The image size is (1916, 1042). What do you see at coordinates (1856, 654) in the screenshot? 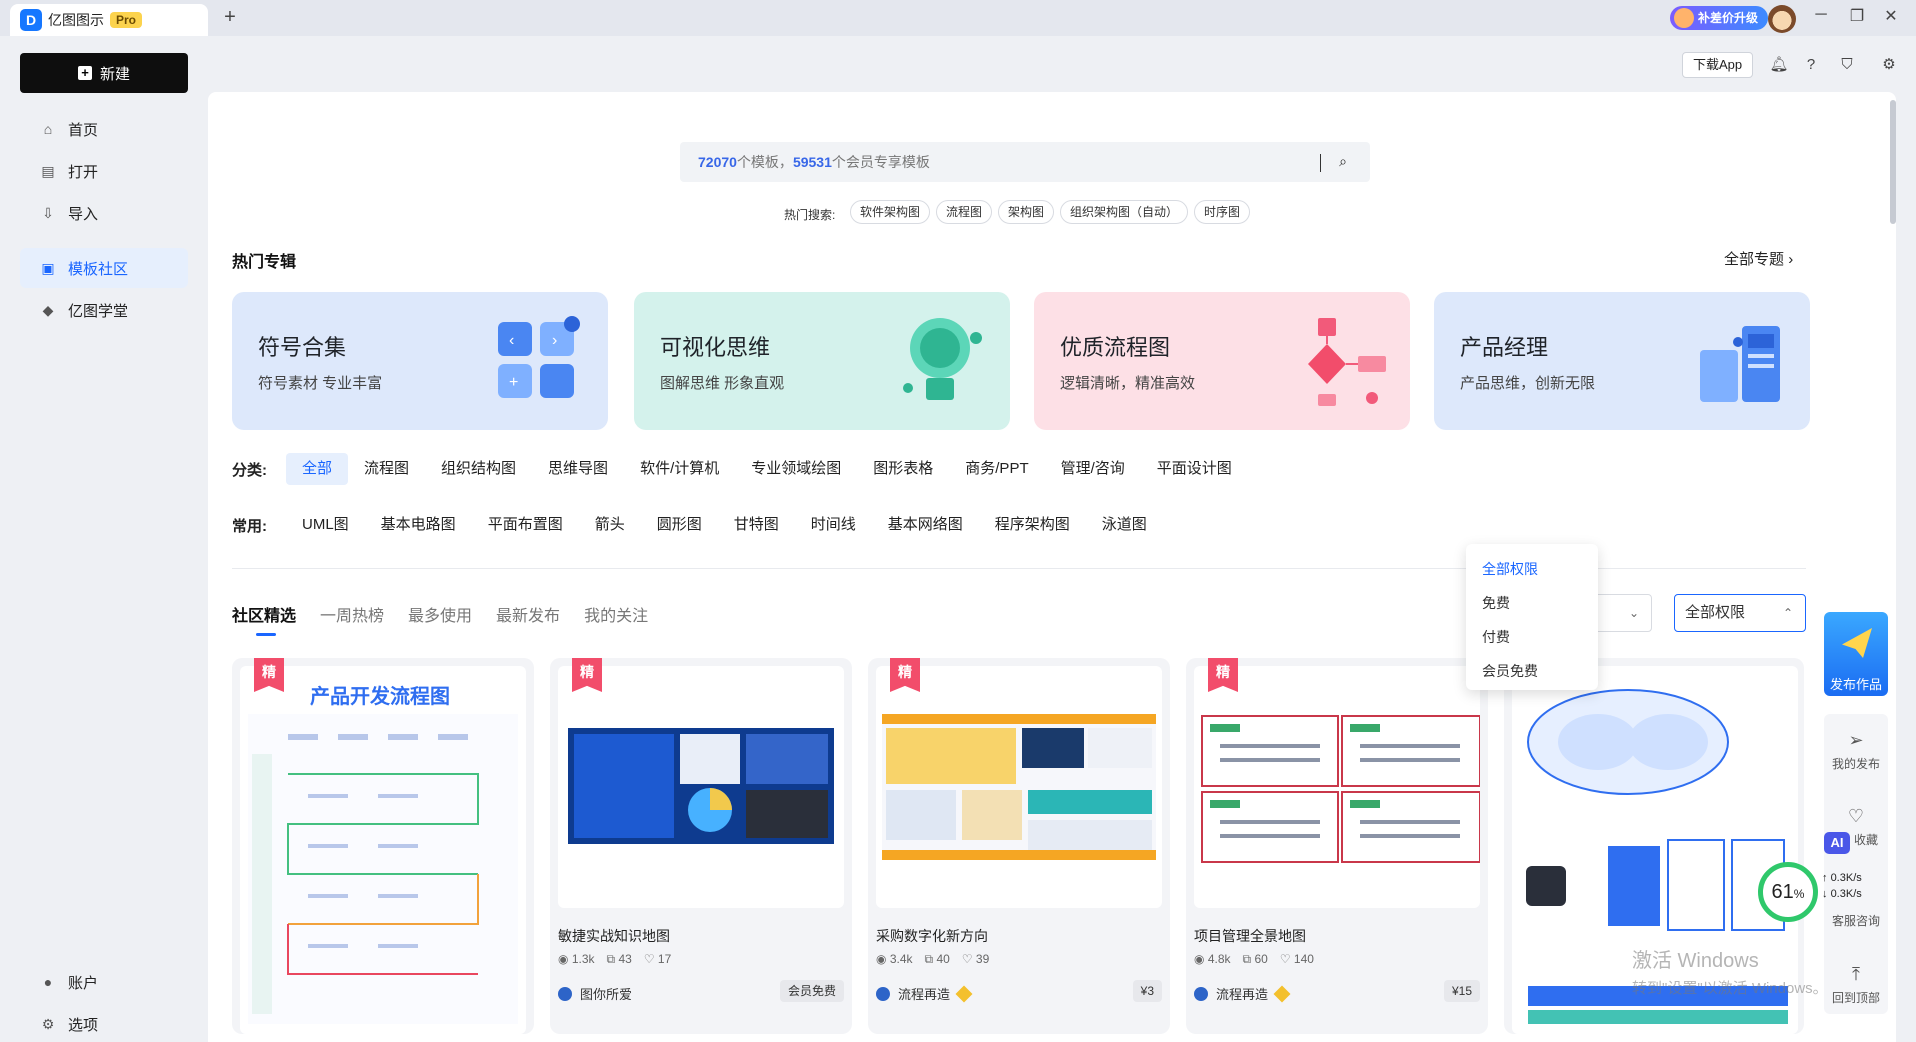
I see `publish-button: 发布作品` at bounding box center [1856, 654].